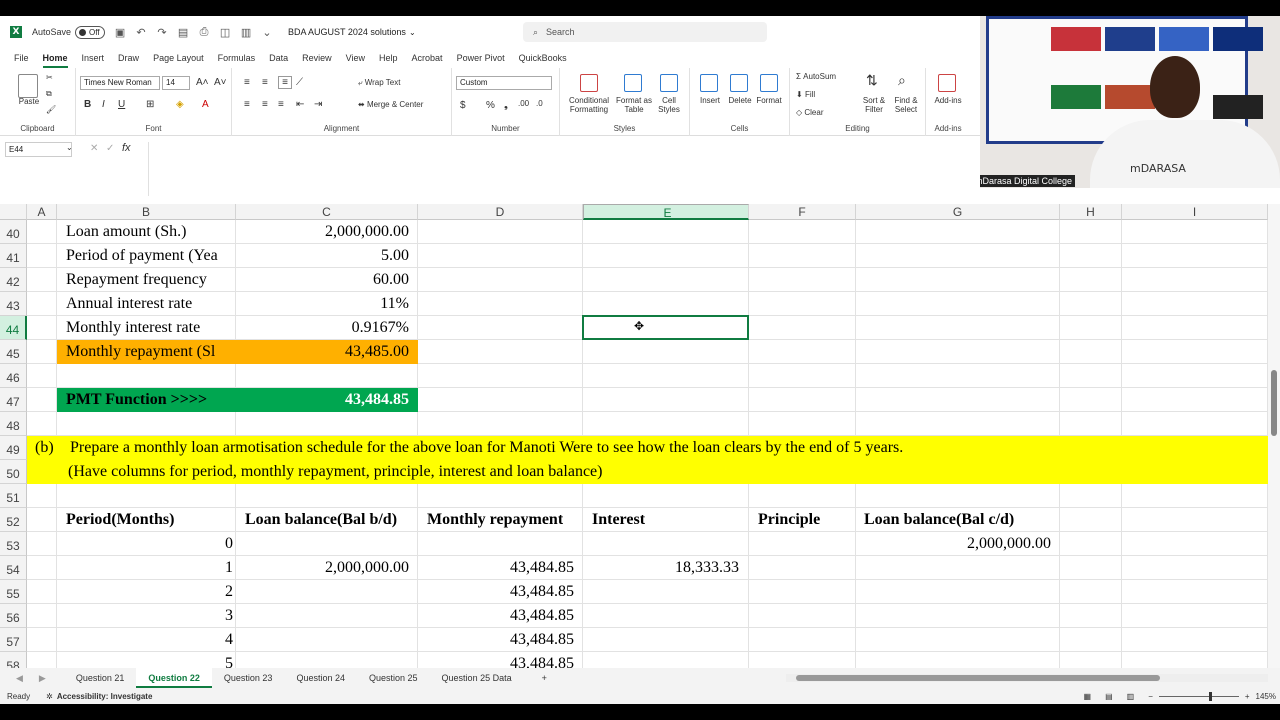 Image resolution: width=1280 pixels, height=720 pixels. I want to click on row-header: 42, so click(13, 280).